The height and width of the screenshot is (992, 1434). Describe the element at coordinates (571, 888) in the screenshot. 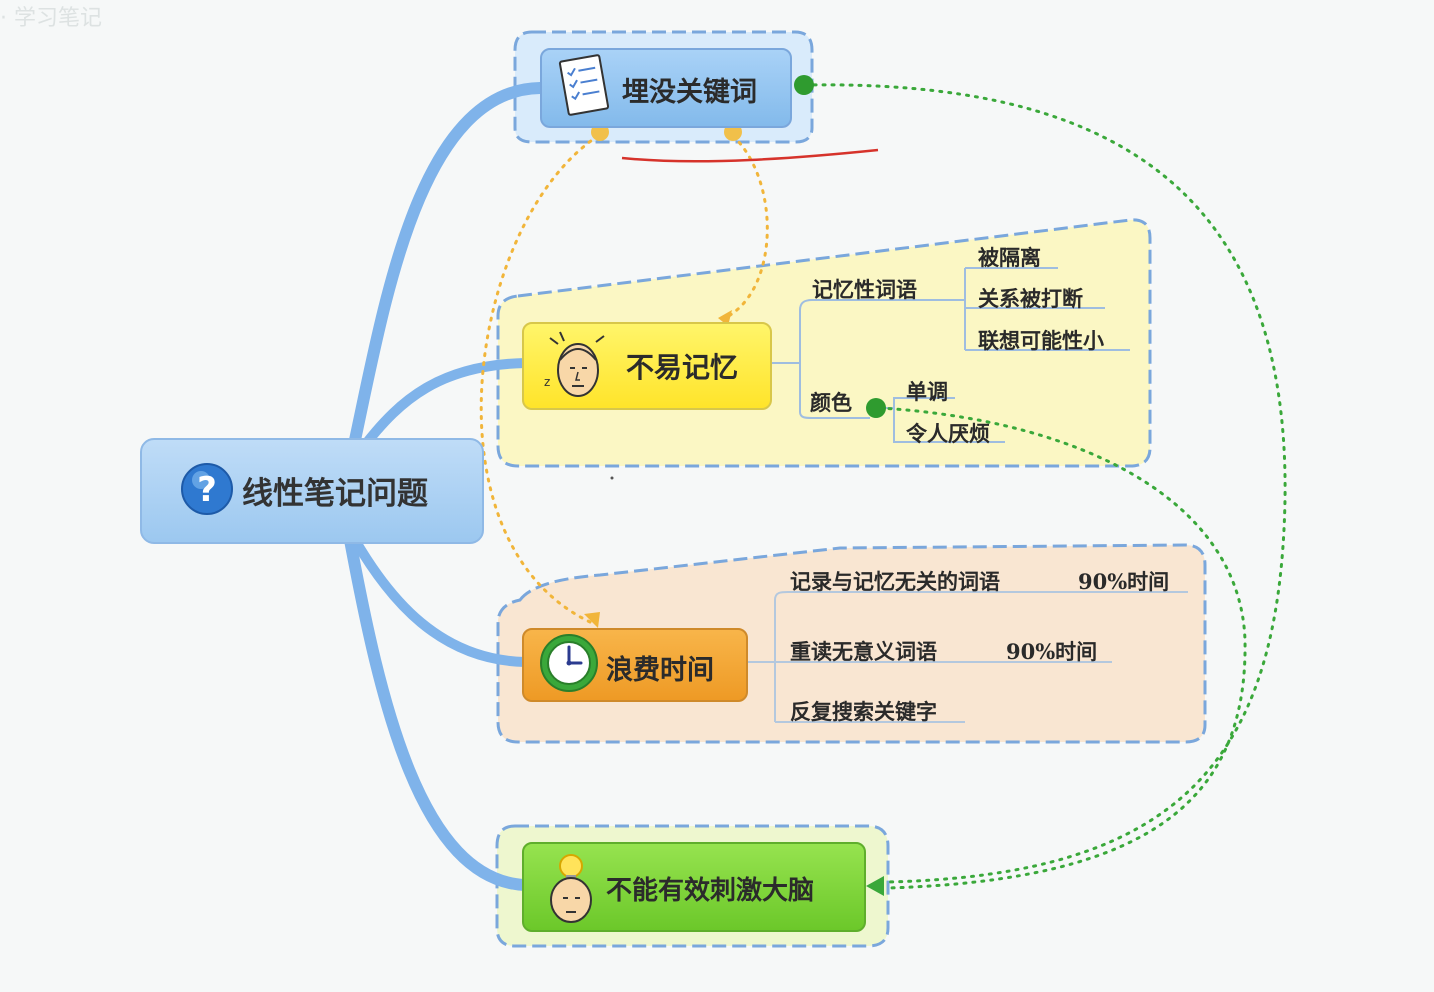

I see `lightbulb-head-icon` at that location.